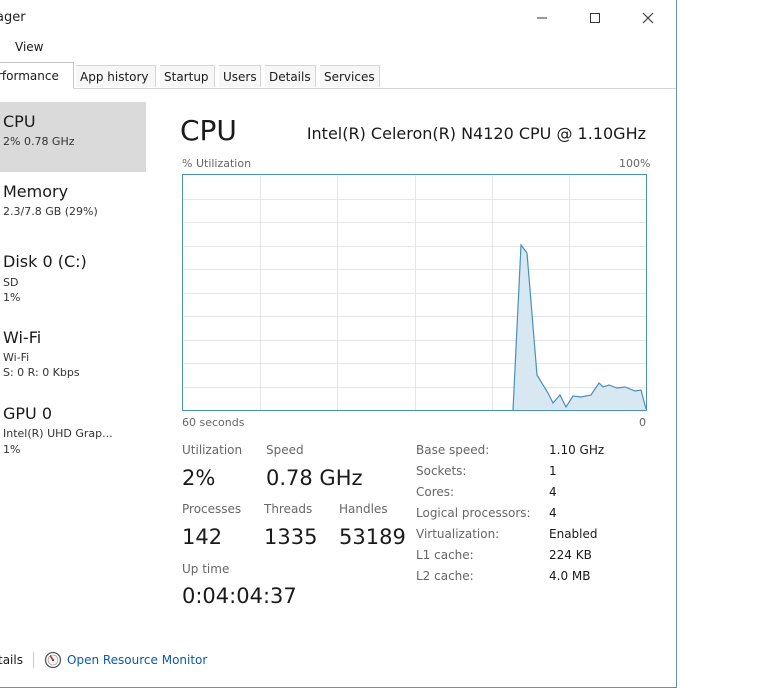 This screenshot has width=760, height=690. I want to click on spec-label-l1-cache: L1 cache:, so click(445, 555).